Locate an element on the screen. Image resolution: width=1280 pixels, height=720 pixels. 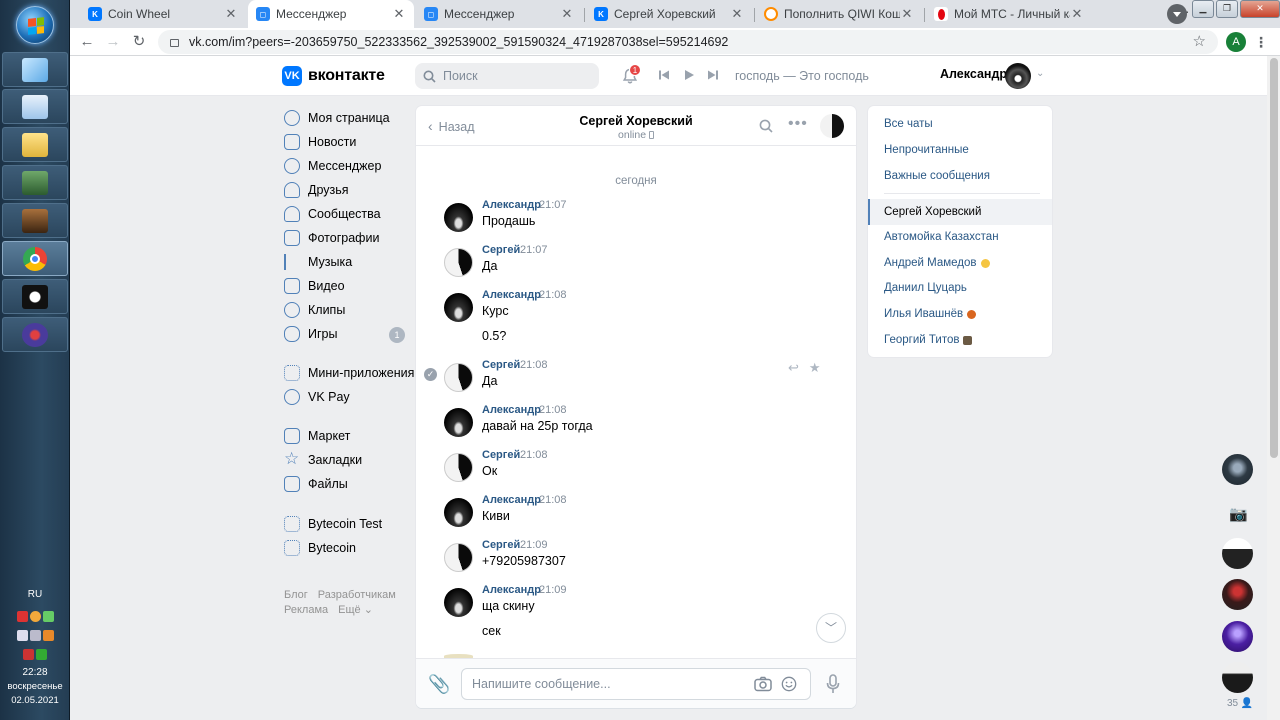
footer-link-ads: Реклама is located at coordinates (306, 610).